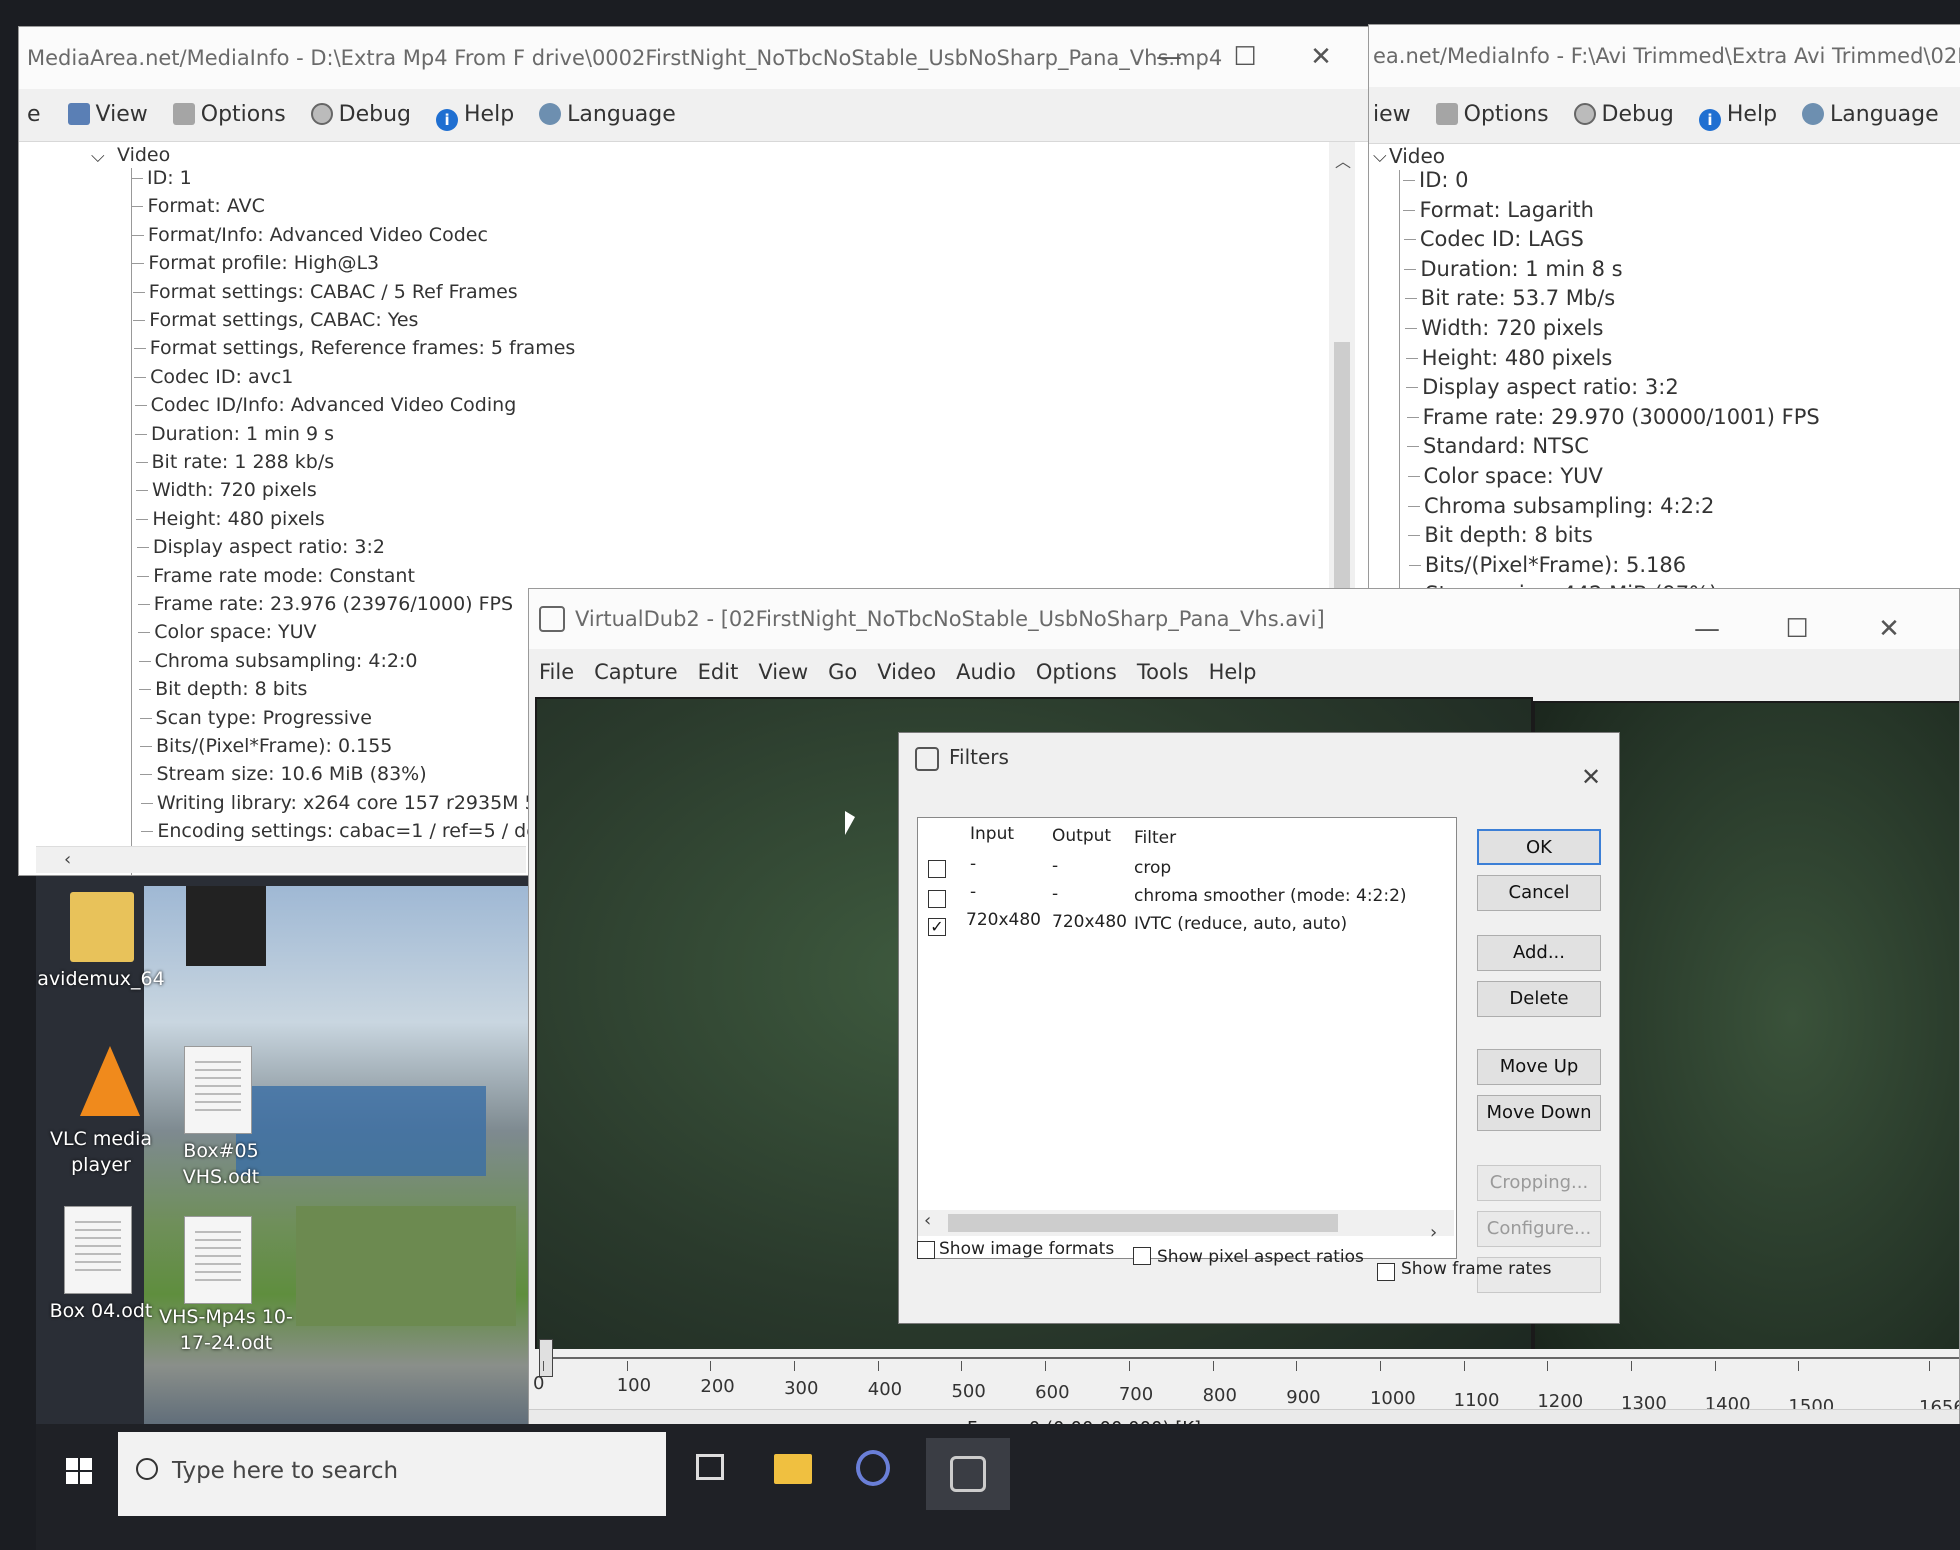 The image size is (1960, 1550). Describe the element at coordinates (783, 672) in the screenshot. I see `menu-view: View` at that location.